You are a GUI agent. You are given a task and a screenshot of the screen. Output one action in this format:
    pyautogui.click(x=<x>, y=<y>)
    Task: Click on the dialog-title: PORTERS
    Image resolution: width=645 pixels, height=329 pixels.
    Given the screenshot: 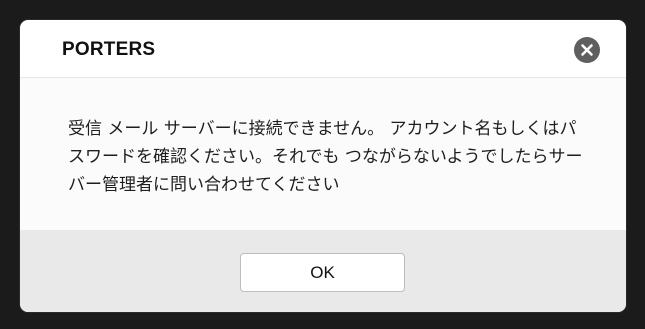 What is the action you would take?
    pyautogui.click(x=109, y=49)
    